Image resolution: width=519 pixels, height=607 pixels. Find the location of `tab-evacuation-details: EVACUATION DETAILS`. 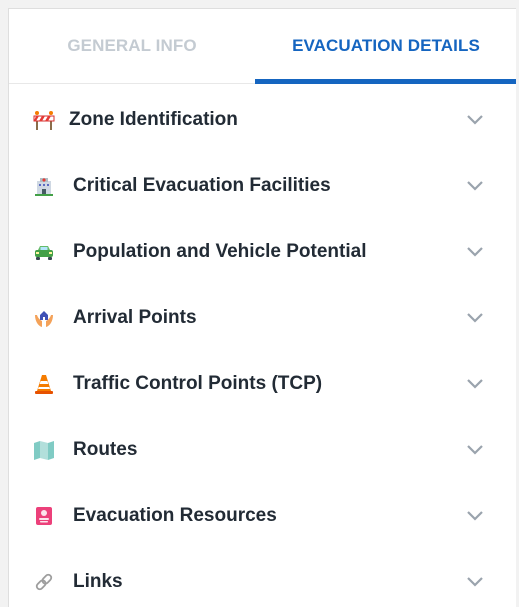

tab-evacuation-details: EVACUATION DETAILS is located at coordinates (385, 46).